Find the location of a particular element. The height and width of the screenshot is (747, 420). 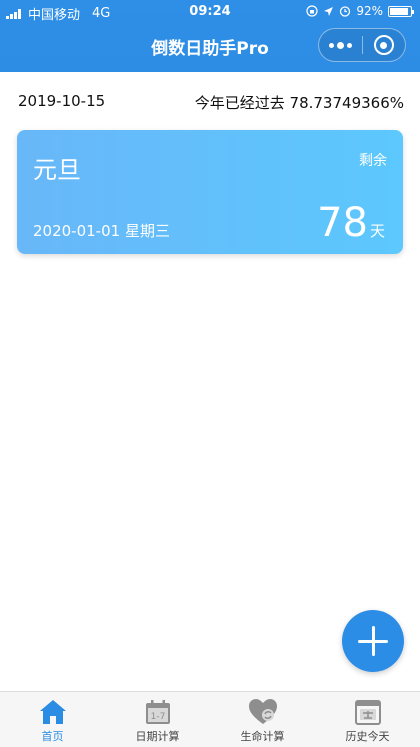

heart-refresh-icon is located at coordinates (263, 712).